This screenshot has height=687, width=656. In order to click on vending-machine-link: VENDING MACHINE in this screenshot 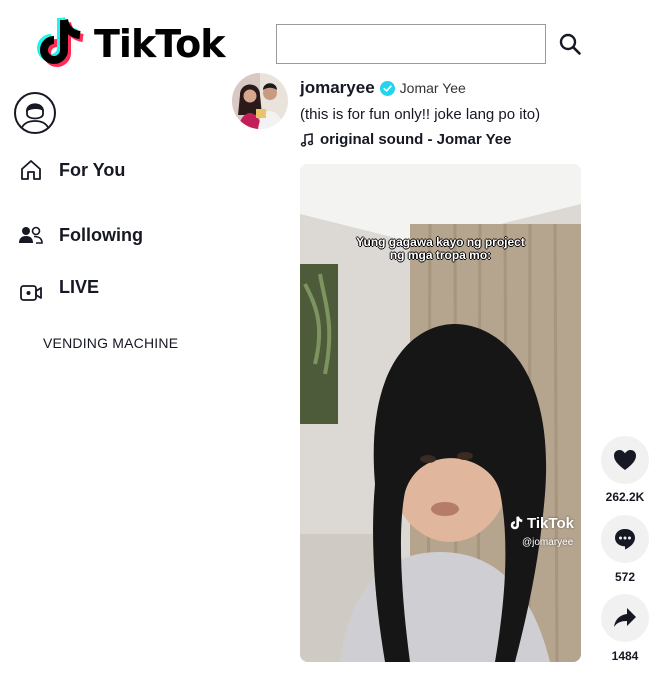, I will do `click(110, 343)`.